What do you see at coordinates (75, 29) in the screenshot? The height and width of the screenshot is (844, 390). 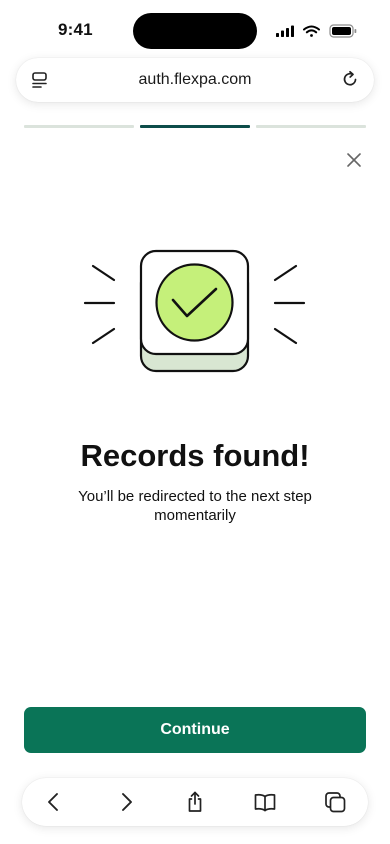 I see `status-time: 9:41` at bounding box center [75, 29].